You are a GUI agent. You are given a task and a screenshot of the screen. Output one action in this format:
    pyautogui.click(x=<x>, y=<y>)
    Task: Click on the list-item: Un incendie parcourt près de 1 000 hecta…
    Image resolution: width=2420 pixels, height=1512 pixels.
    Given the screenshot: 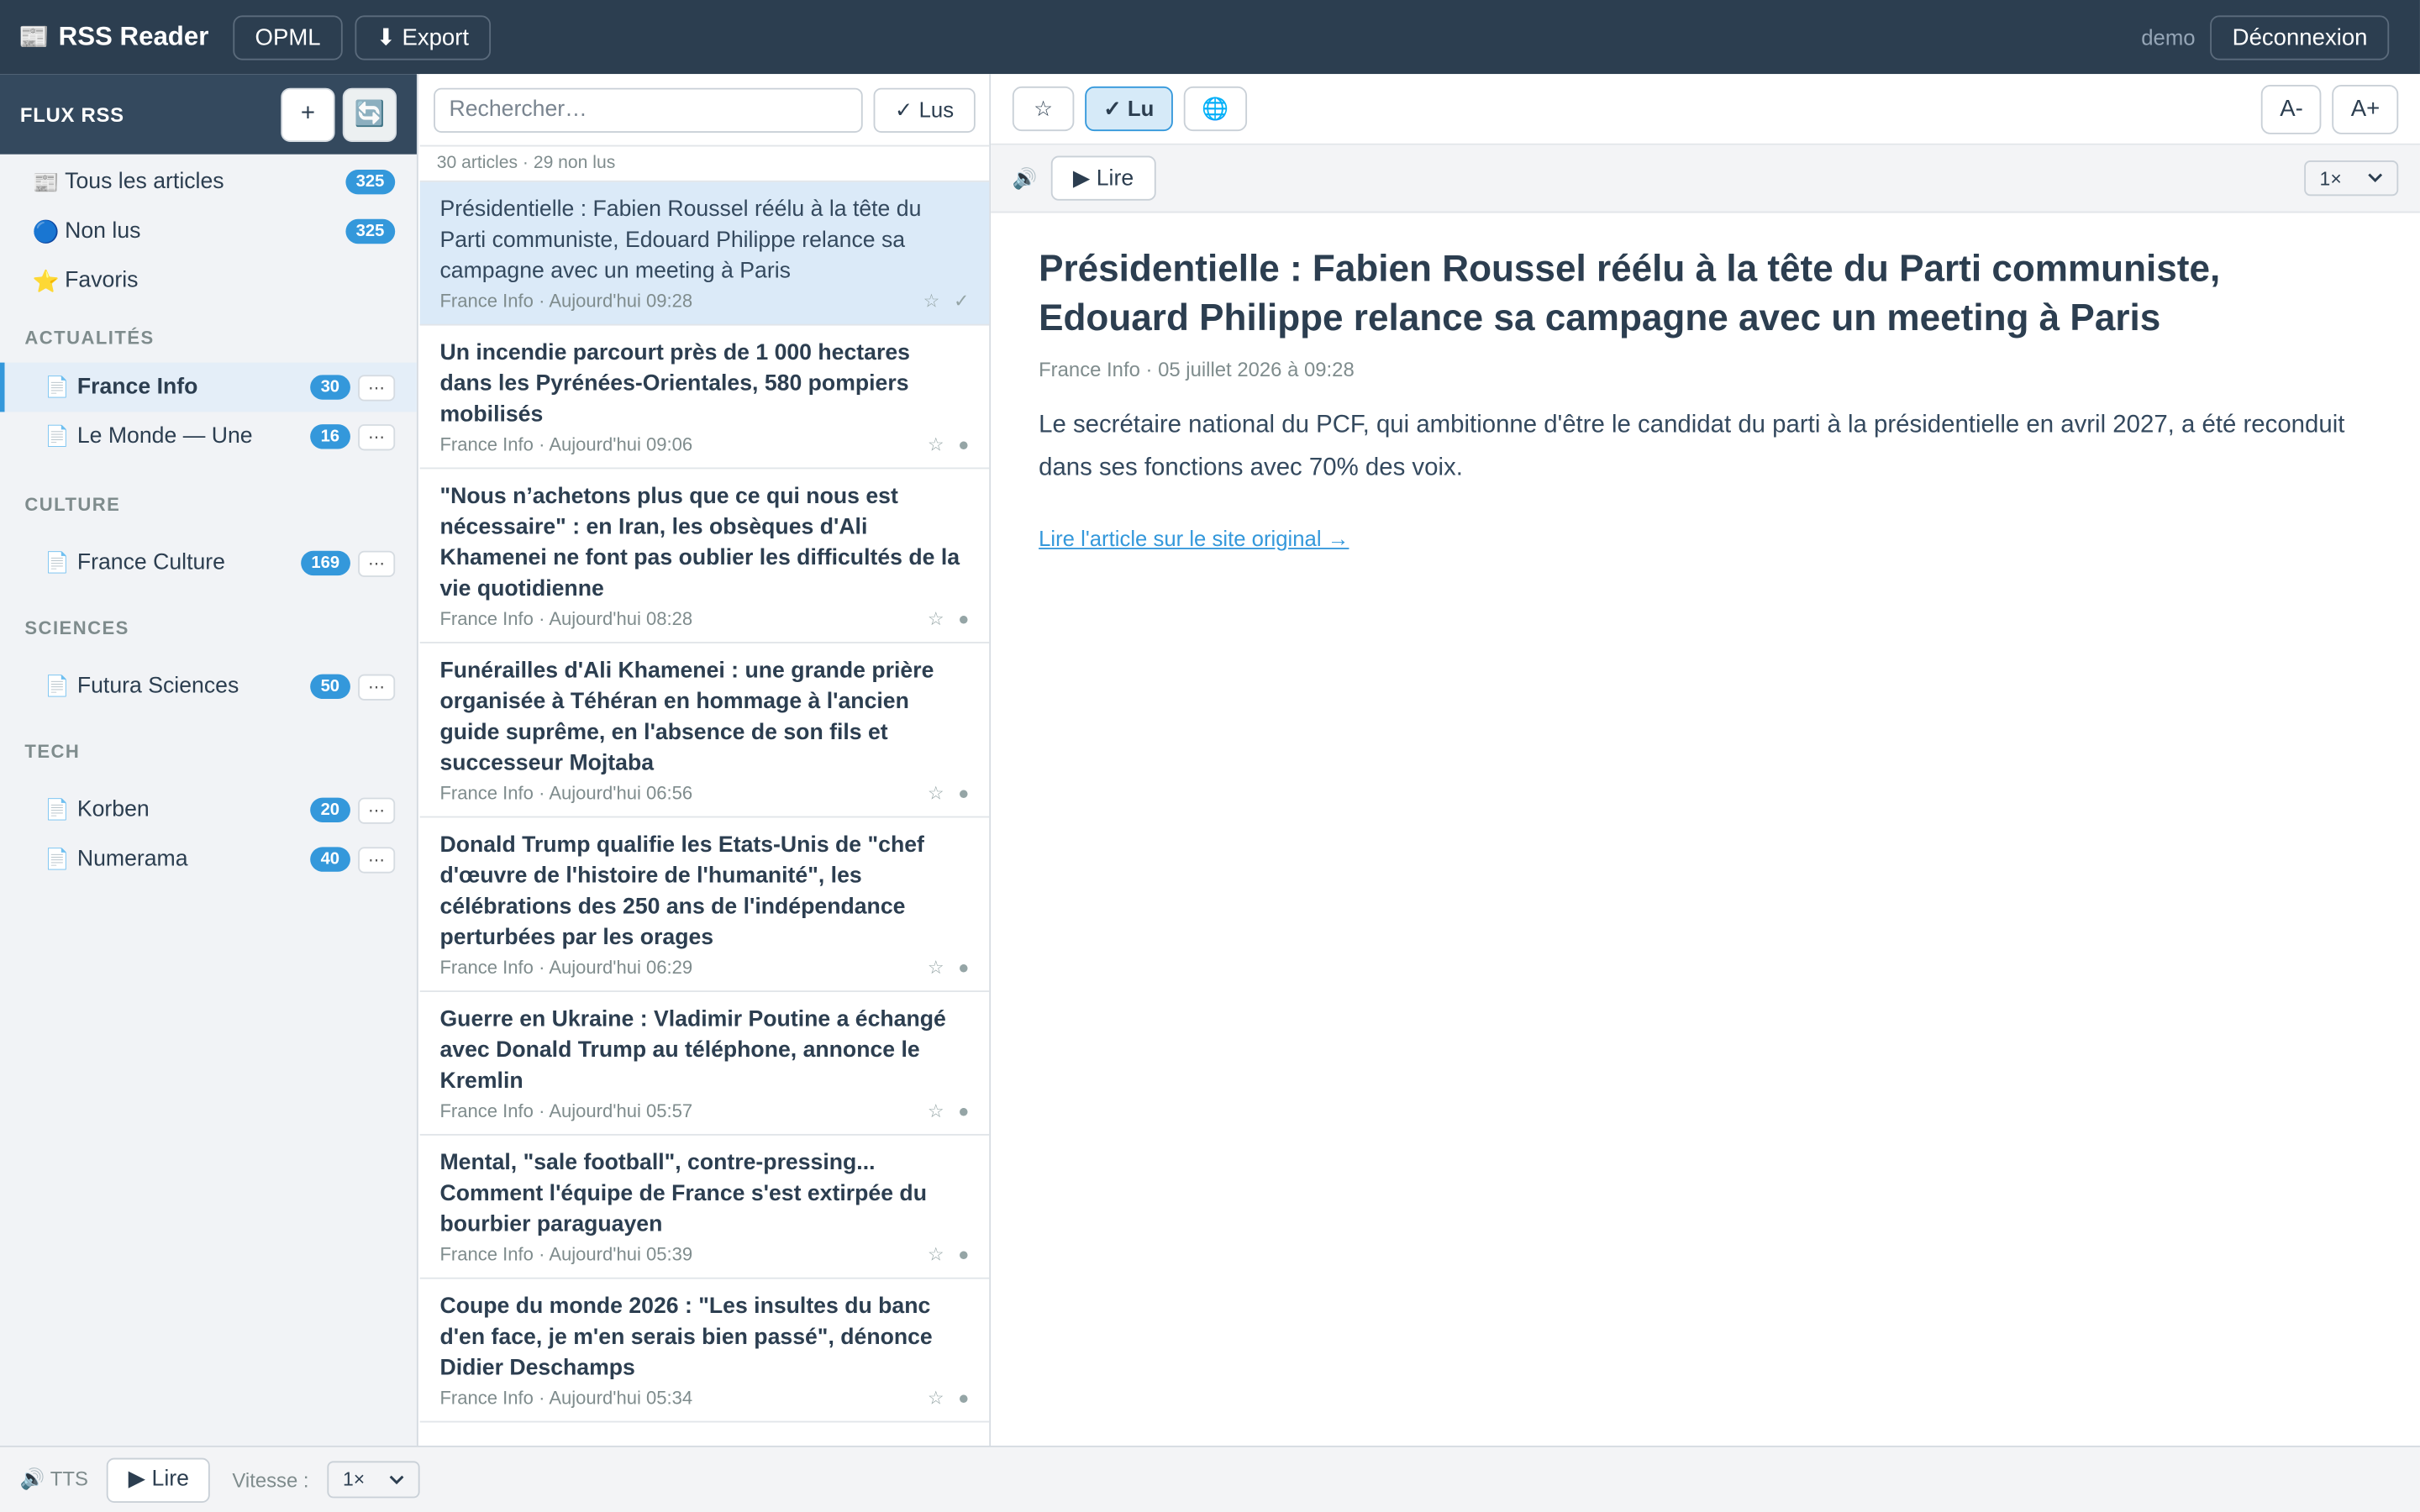 What is the action you would take?
    pyautogui.click(x=704, y=398)
    